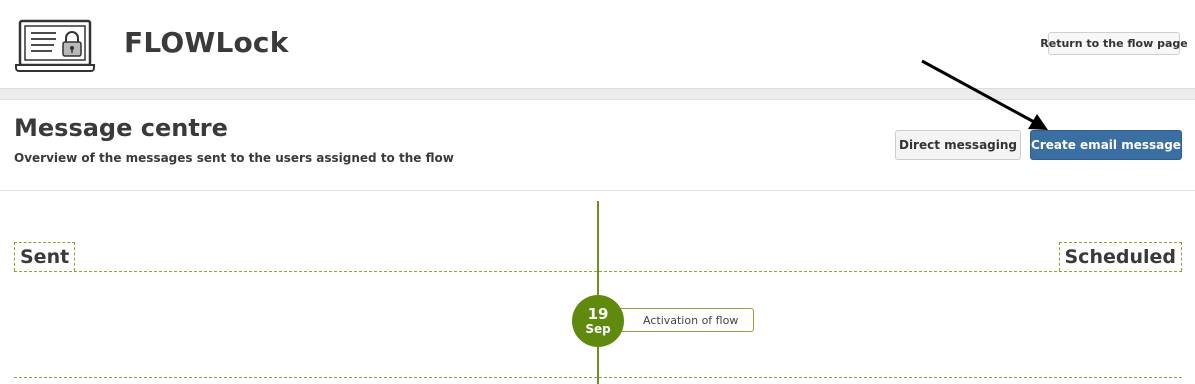 Image resolution: width=1195 pixels, height=384 pixels. What do you see at coordinates (45, 256) in the screenshot?
I see `sent-column-label: Sent` at bounding box center [45, 256].